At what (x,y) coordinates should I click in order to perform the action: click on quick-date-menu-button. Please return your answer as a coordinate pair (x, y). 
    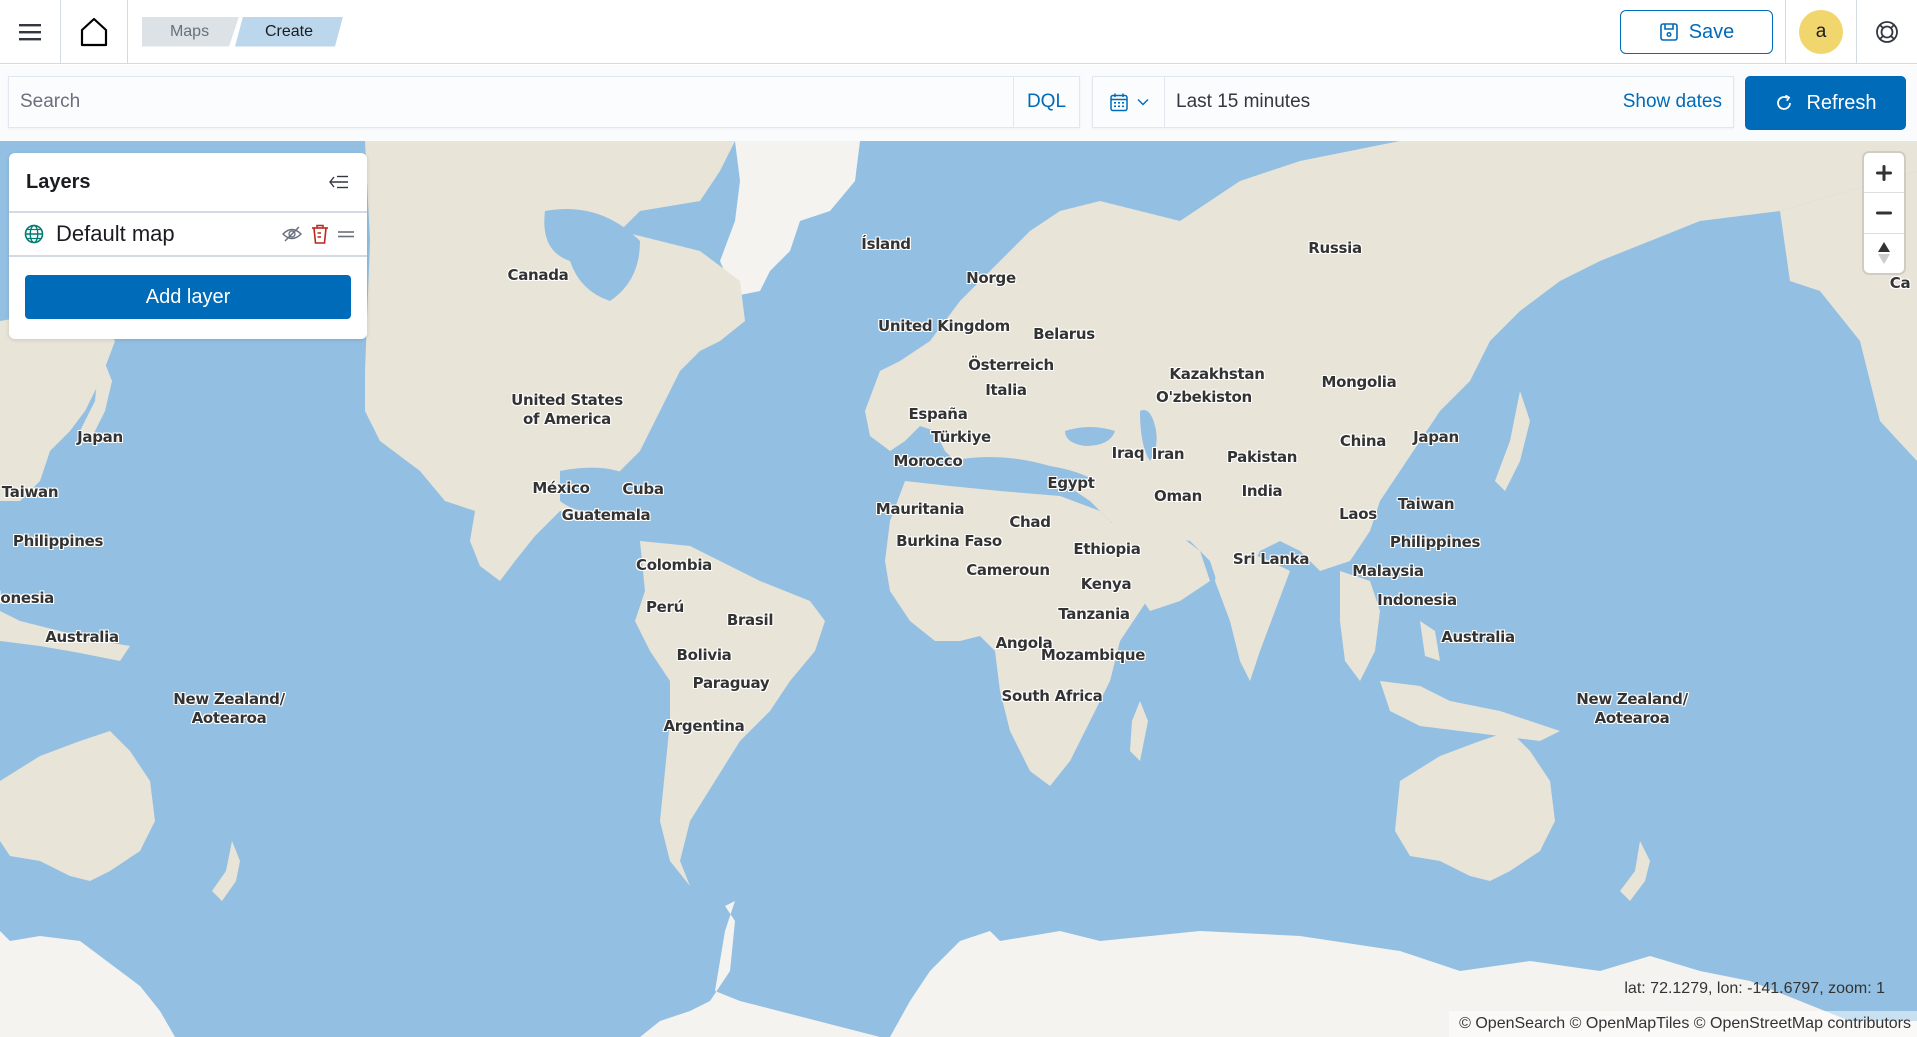
    Looking at the image, I should click on (1129, 102).